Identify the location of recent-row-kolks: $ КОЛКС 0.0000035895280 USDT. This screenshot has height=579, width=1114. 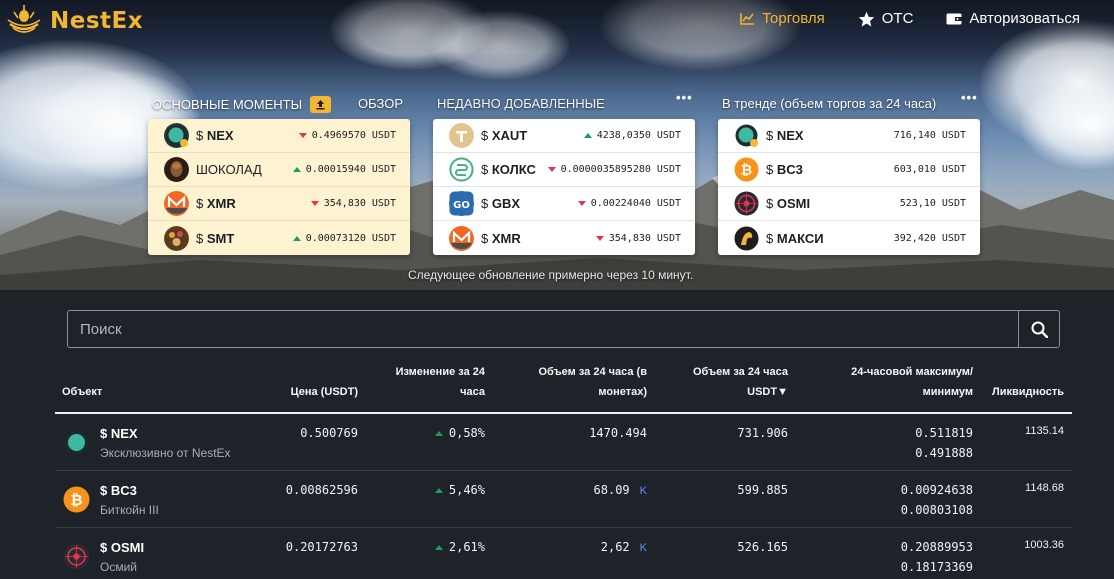
(564, 170).